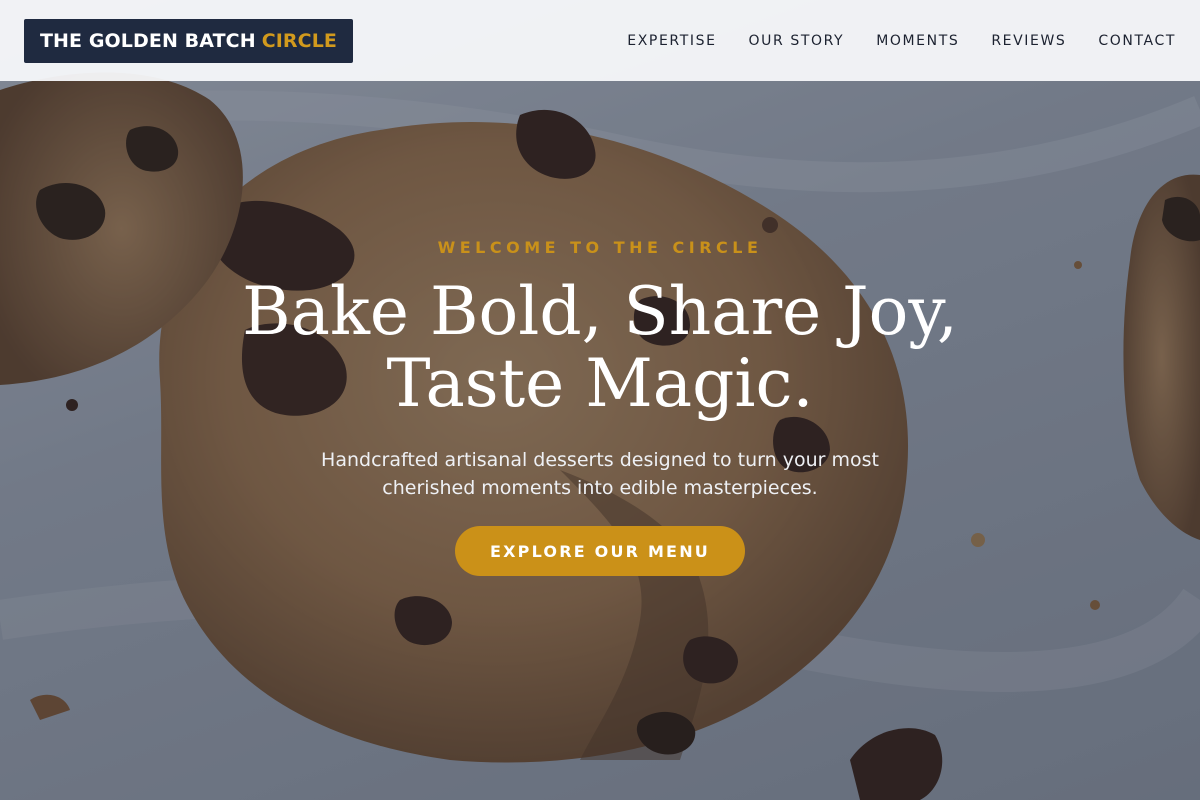  What do you see at coordinates (1137, 41) in the screenshot?
I see `nav-link-contact: CONTACT` at bounding box center [1137, 41].